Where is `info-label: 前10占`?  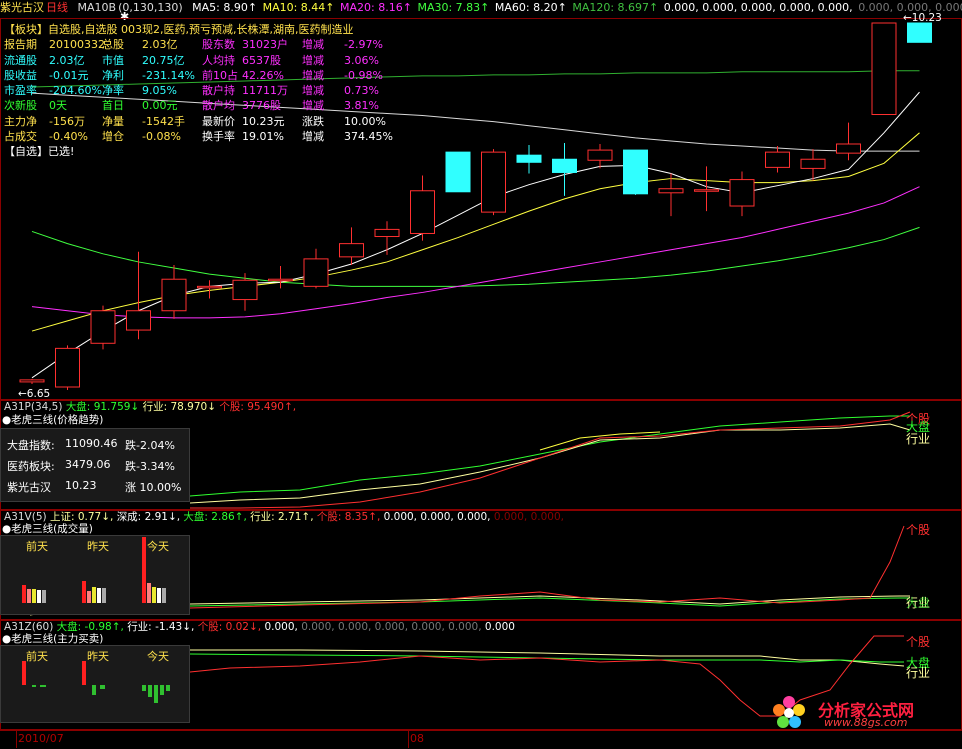 info-label: 前10占 is located at coordinates (220, 75).